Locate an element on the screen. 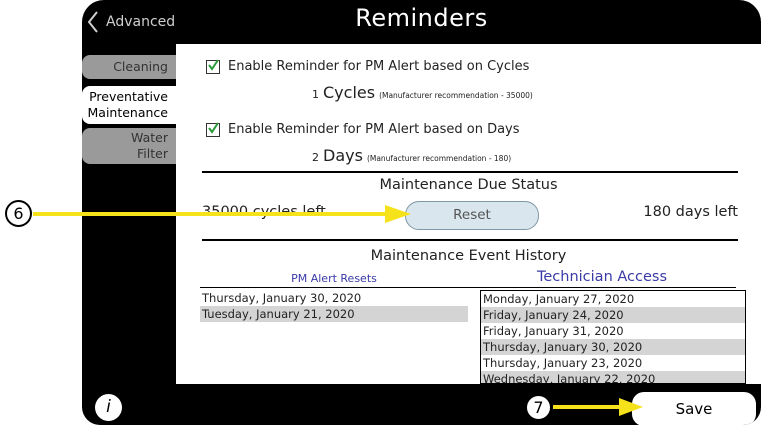  due-status-title: Maintenance Due Status is located at coordinates (468, 185).